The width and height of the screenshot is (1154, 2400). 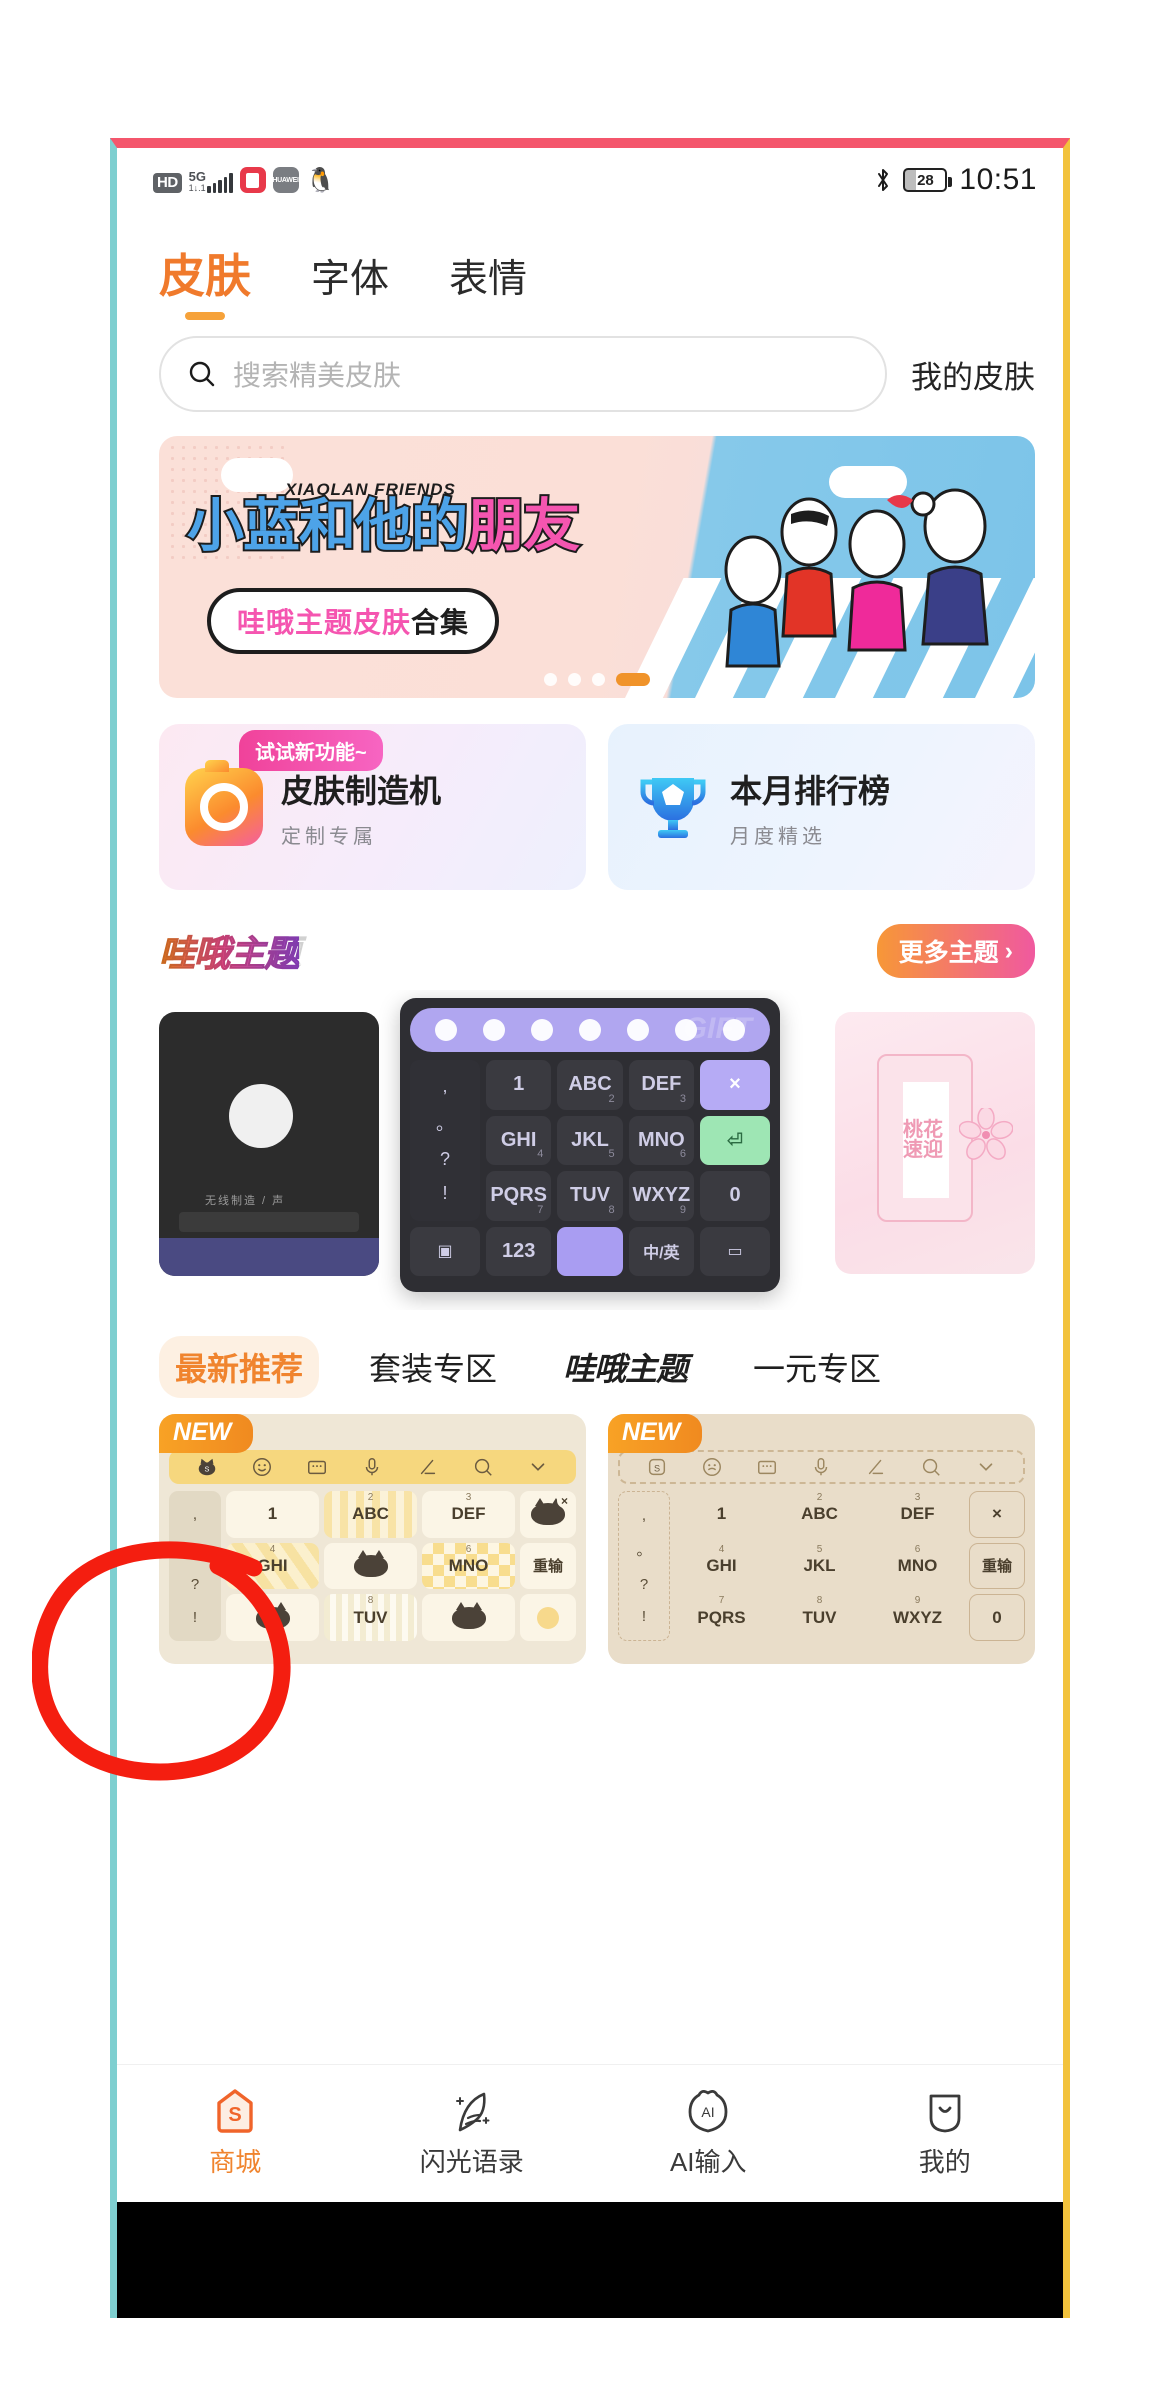 I want to click on handwriting-icon, so click(x=638, y=1030).